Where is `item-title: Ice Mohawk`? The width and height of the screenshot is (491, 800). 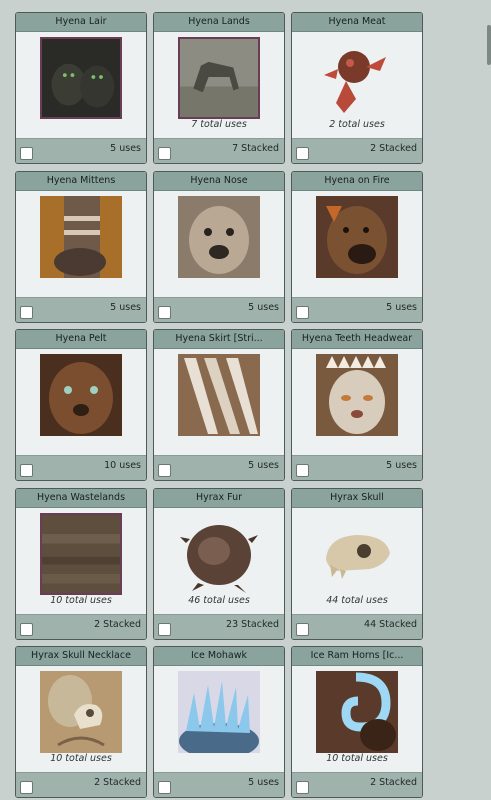 item-title: Ice Mohawk is located at coordinates (219, 656).